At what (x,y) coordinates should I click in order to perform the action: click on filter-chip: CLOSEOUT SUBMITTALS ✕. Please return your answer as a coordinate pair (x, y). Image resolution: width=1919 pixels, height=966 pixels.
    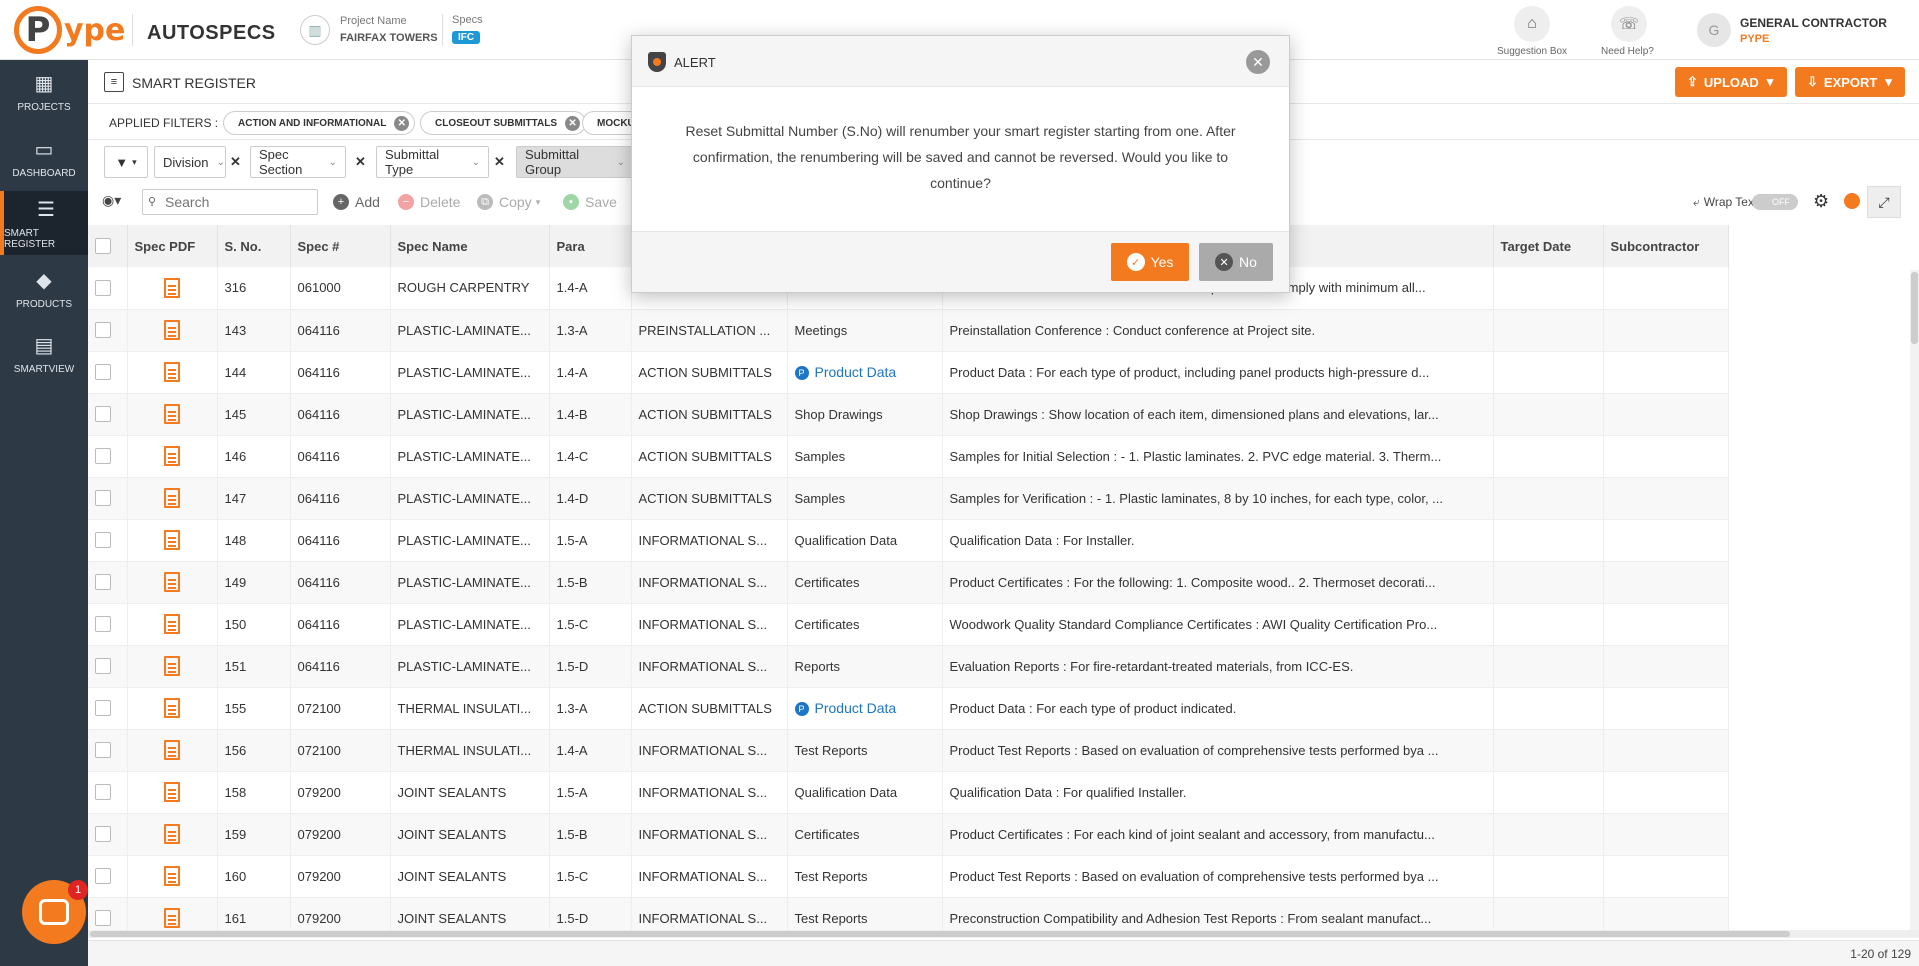
    Looking at the image, I should click on (503, 123).